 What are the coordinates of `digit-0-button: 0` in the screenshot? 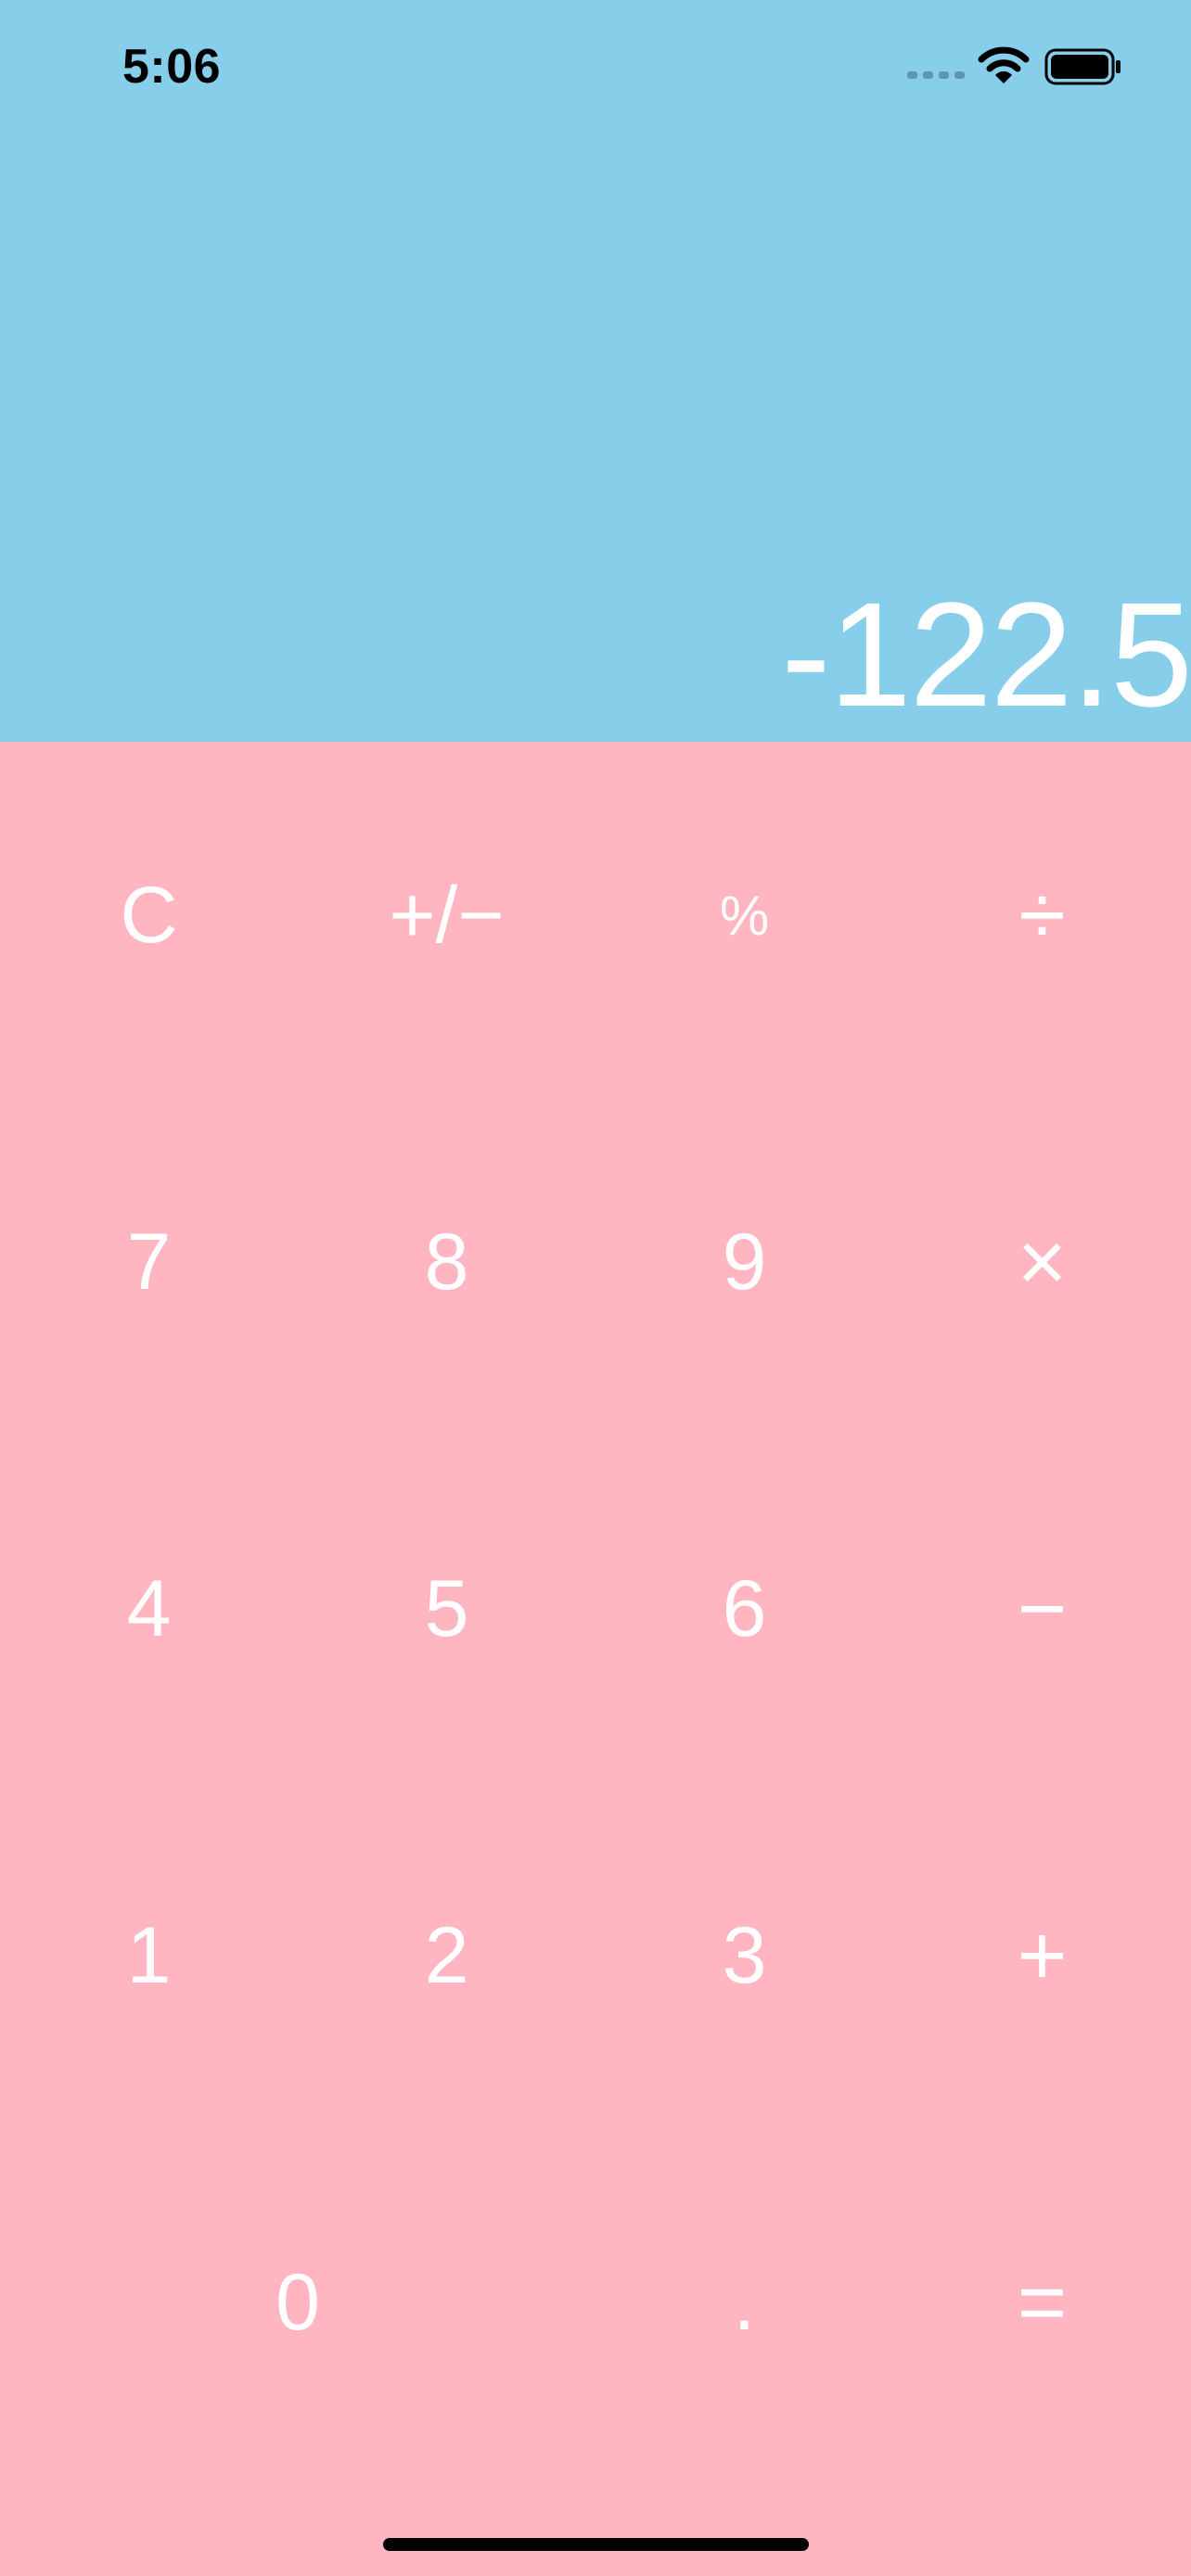 It's located at (298, 2302).